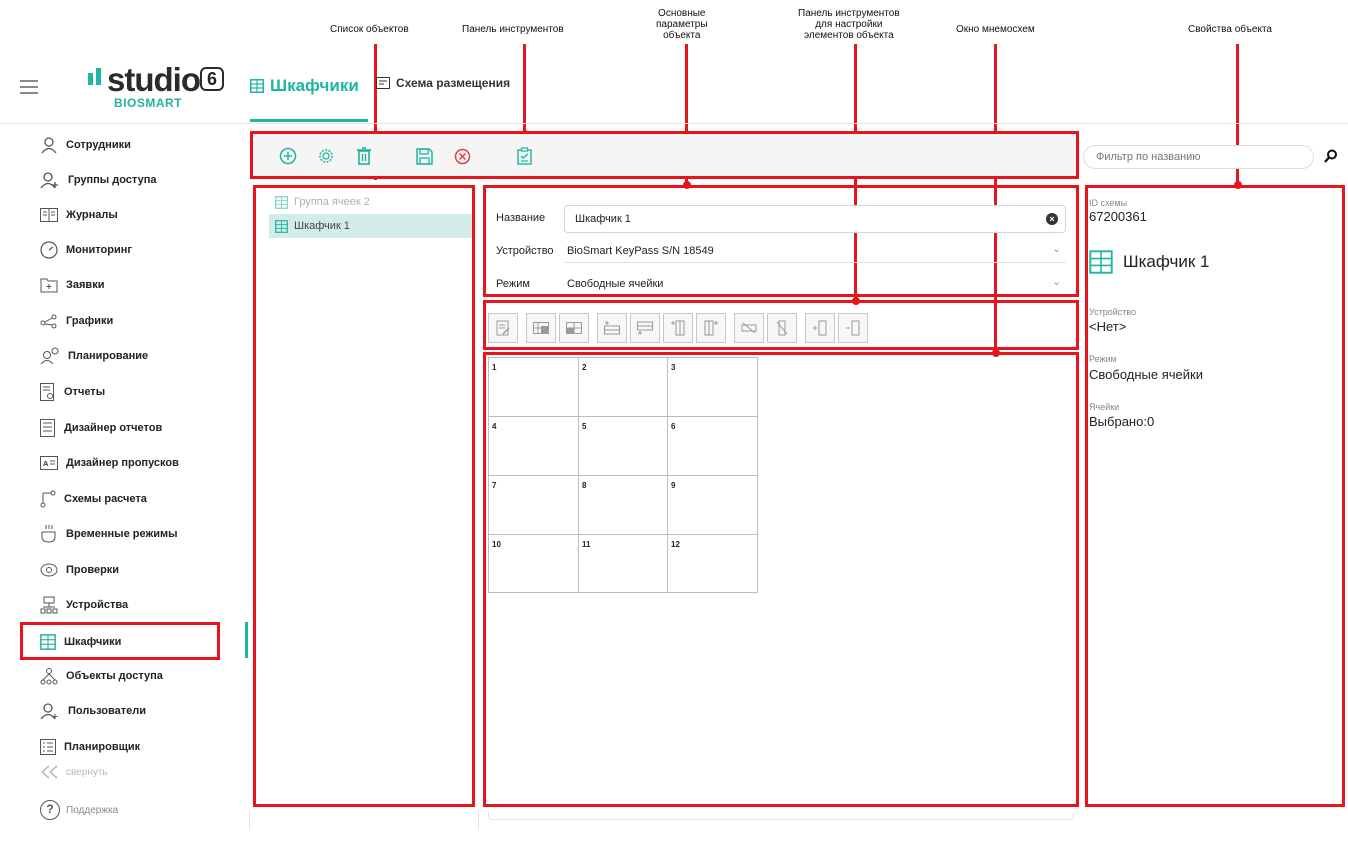  Describe the element at coordinates (513, 29) in the screenshot. I see `annotation-toolbar: Панель инструментов` at that location.